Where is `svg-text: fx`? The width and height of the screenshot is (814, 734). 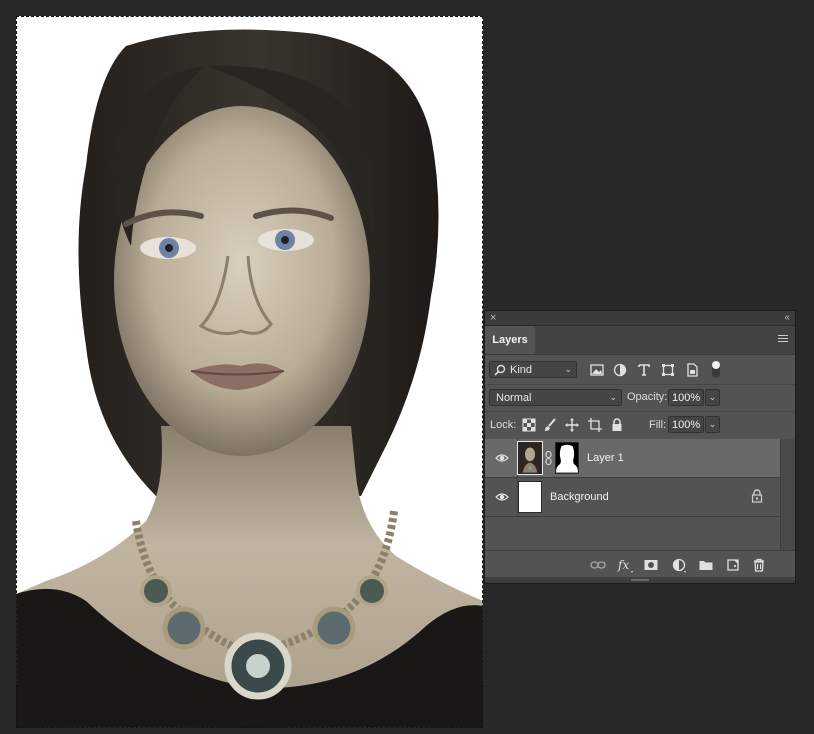
svg-text: fx is located at coordinates (623, 565).